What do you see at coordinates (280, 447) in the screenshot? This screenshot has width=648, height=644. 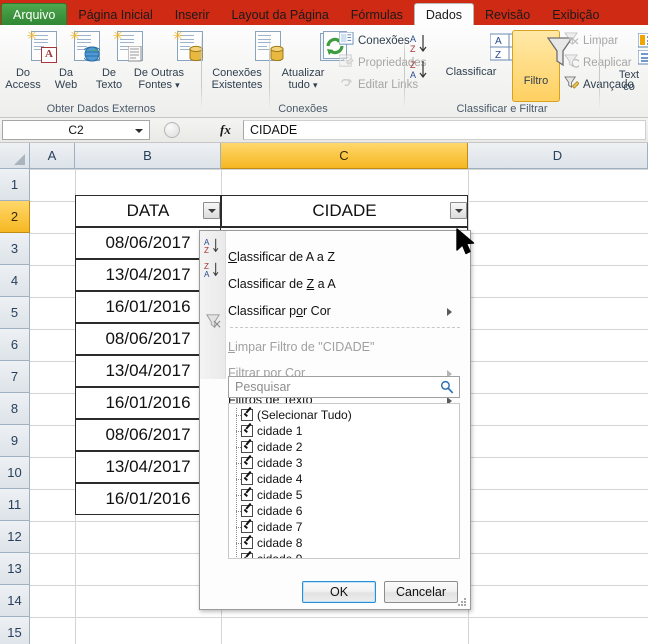 I see `filter-list-label: cidade 2` at bounding box center [280, 447].